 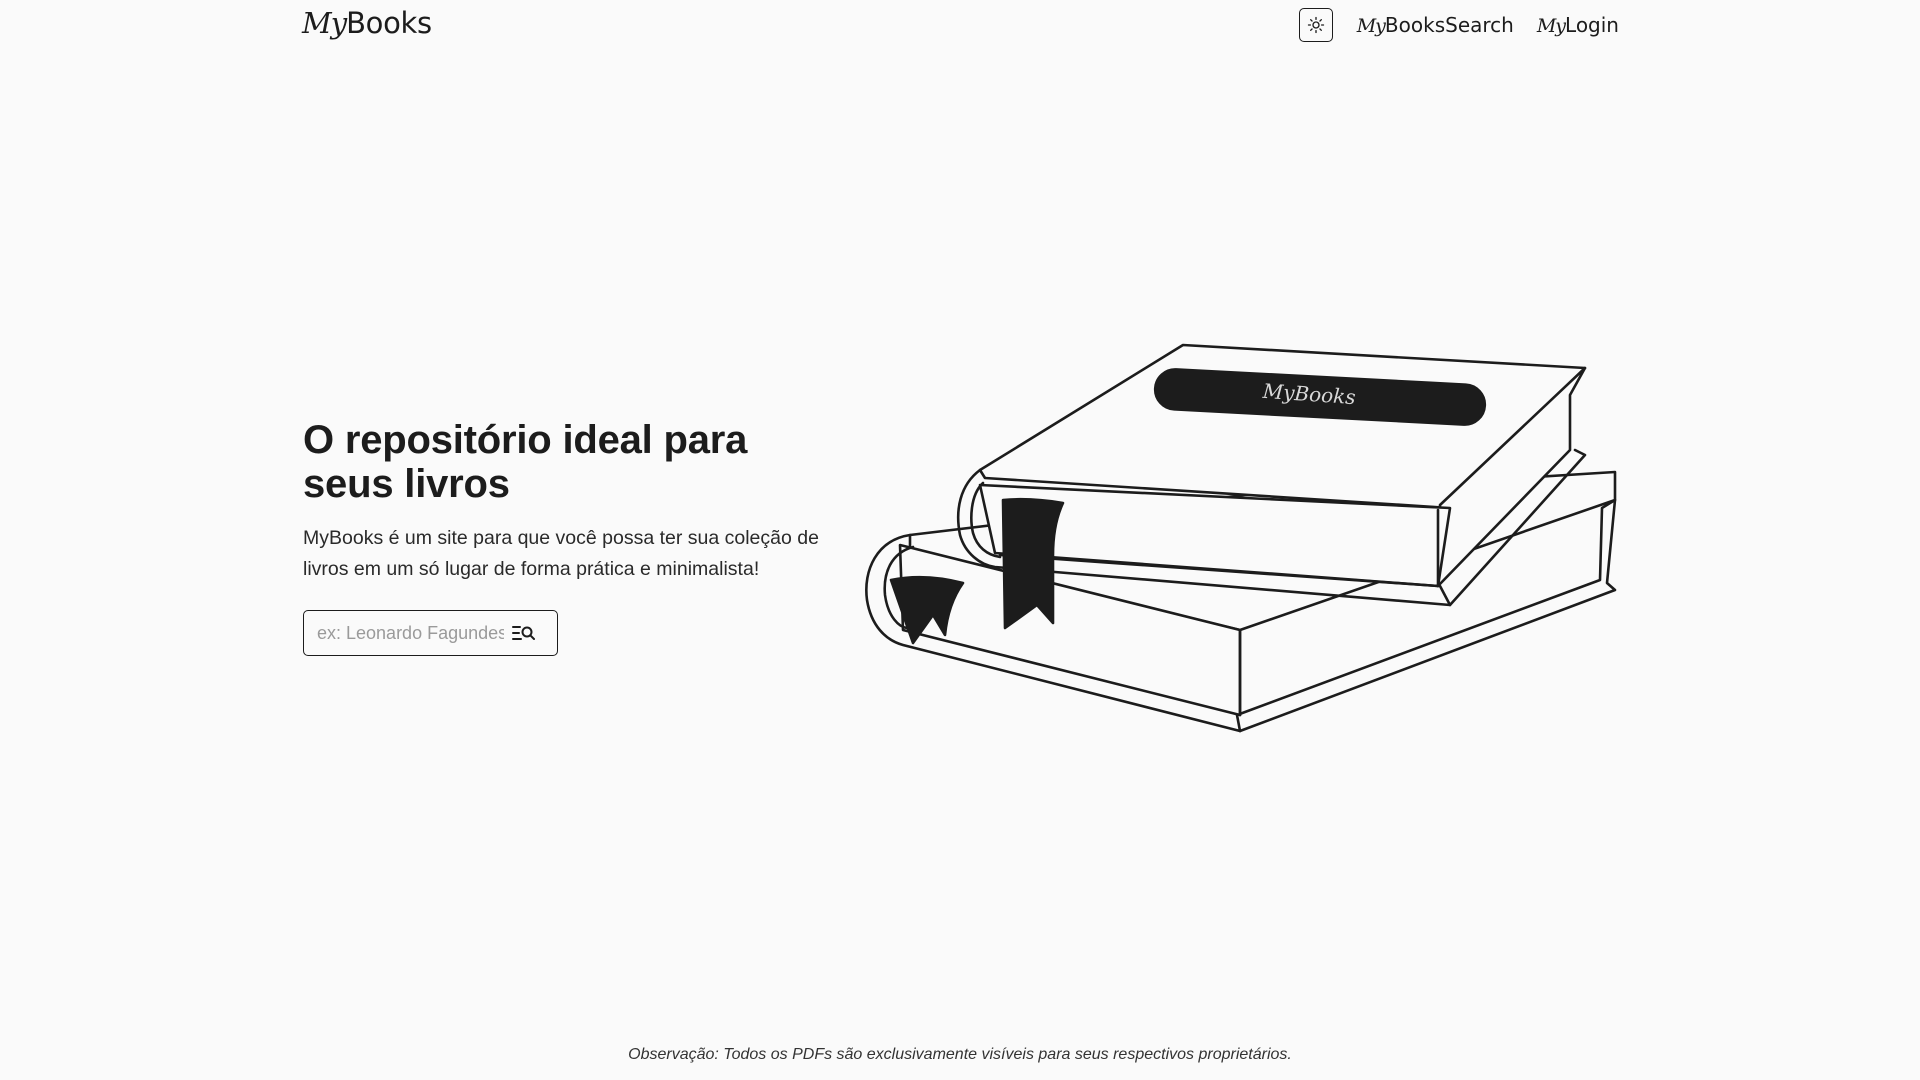 I want to click on nav-link-mylogin: MyLogin, so click(x=1578, y=25).